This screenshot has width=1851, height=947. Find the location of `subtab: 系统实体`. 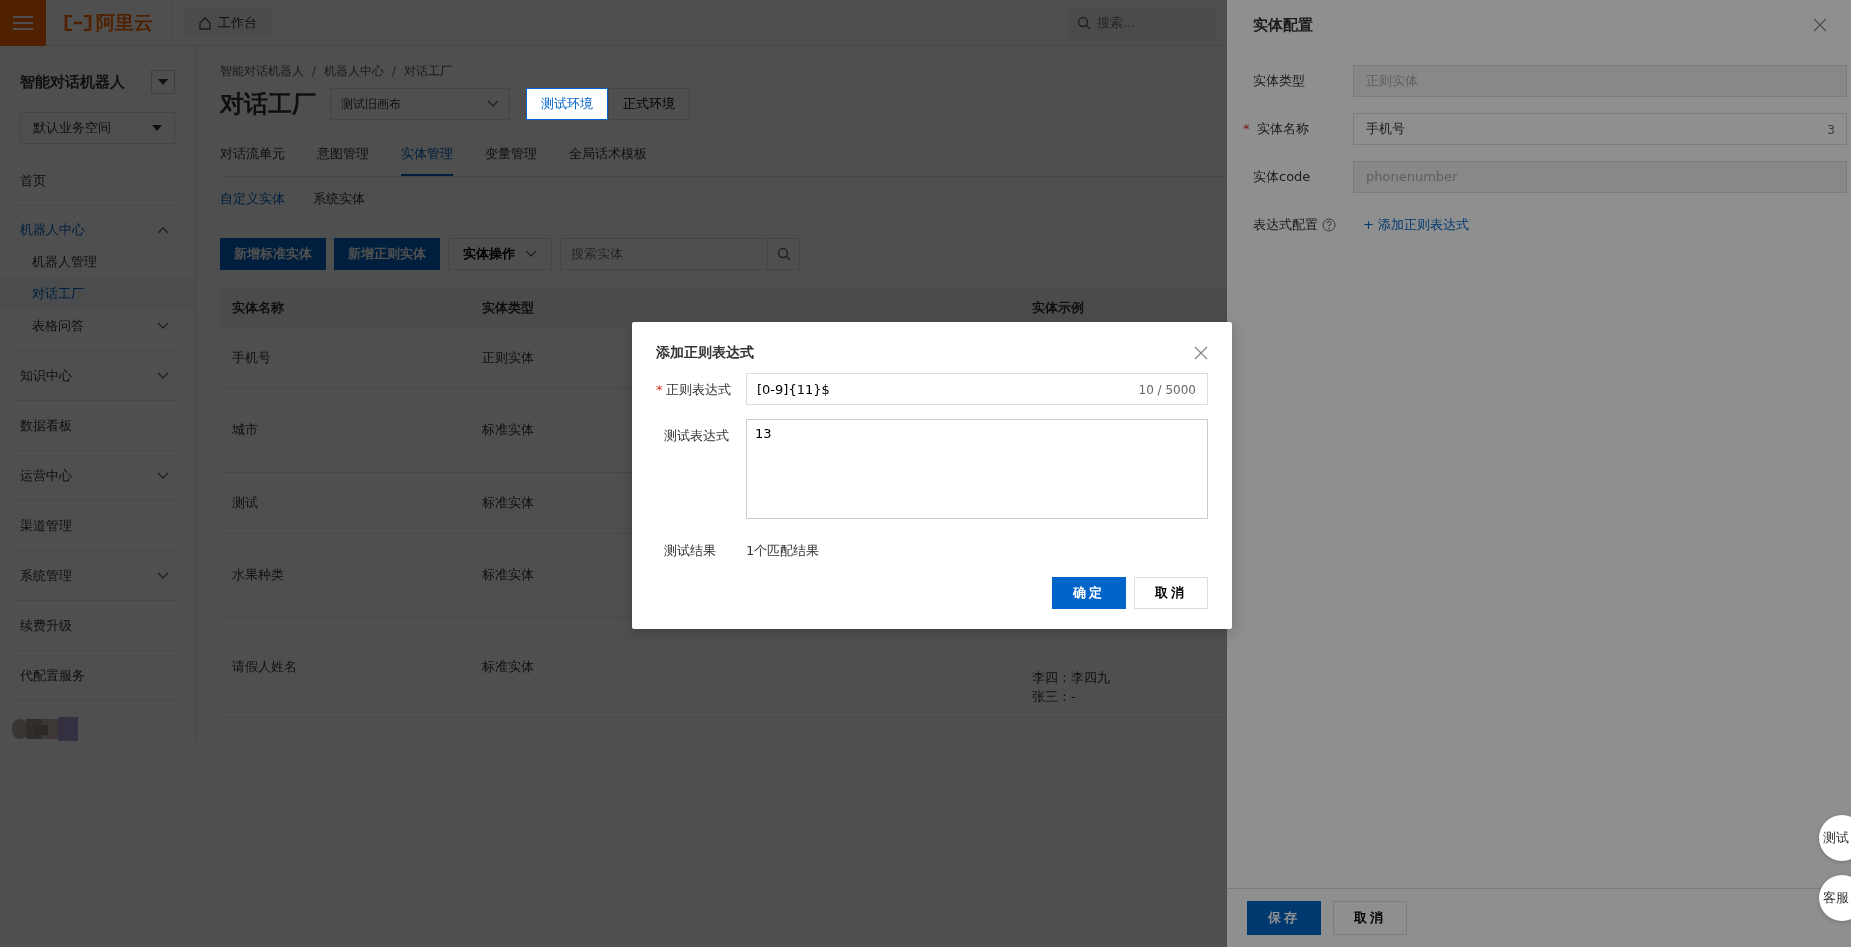

subtab: 系统实体 is located at coordinates (339, 198).